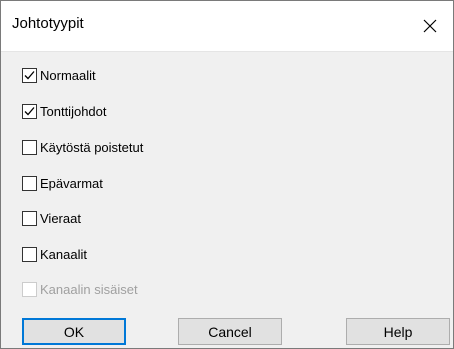  What do you see at coordinates (230, 331) in the screenshot?
I see `cancel-button: Cancel` at bounding box center [230, 331].